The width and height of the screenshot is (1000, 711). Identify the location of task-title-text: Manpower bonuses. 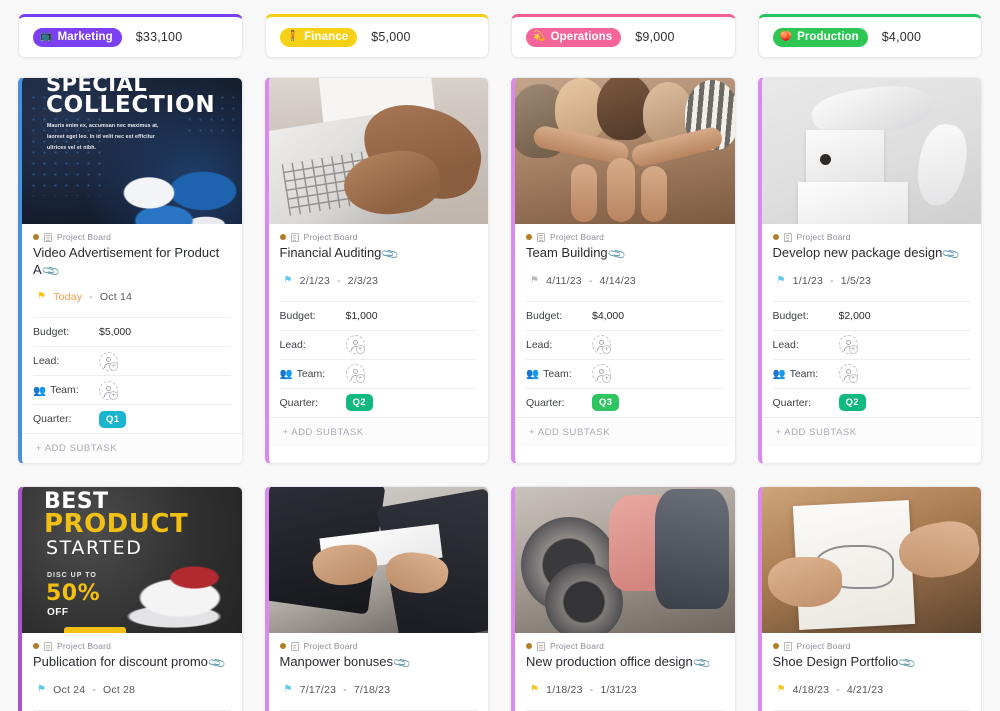
(336, 662).